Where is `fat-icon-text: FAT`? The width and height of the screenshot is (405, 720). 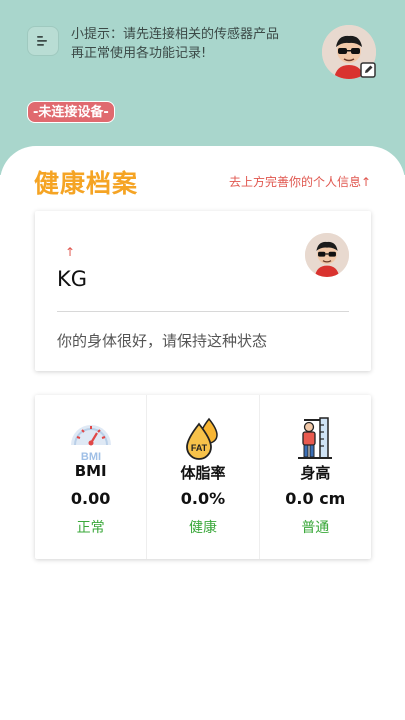
fat-icon-text: FAT is located at coordinates (199, 448).